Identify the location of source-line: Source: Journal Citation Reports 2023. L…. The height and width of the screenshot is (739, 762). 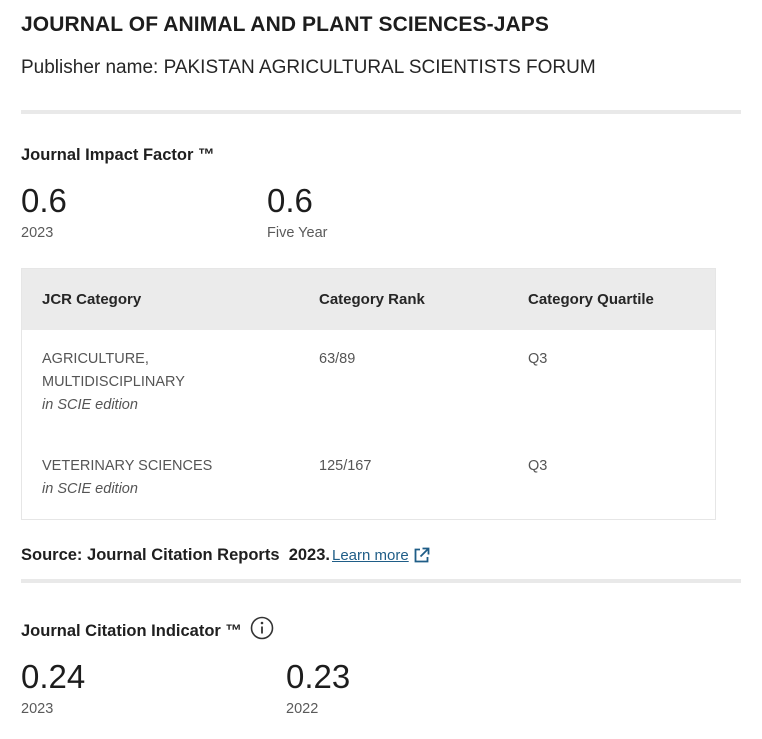
(225, 555).